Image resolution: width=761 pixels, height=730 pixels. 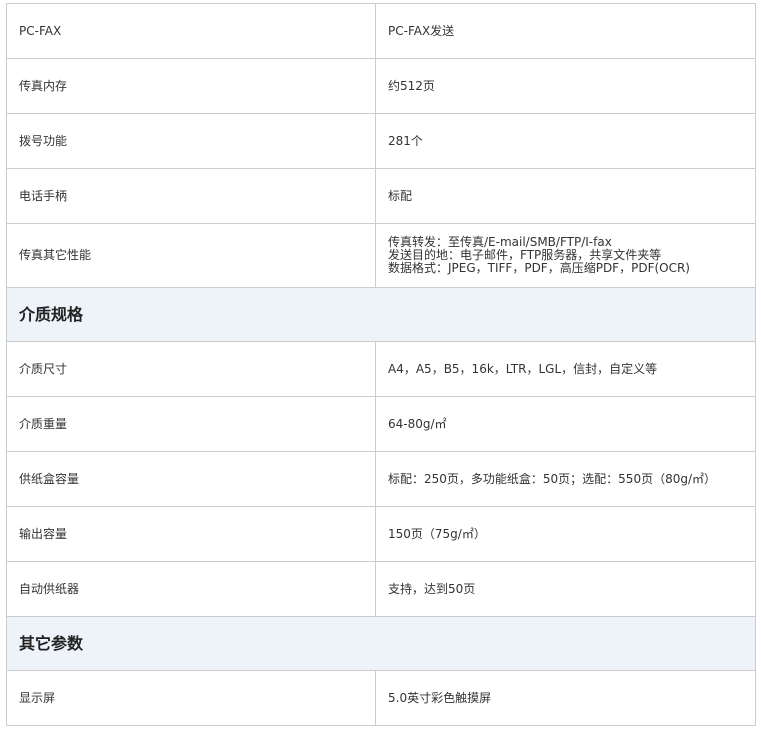 I want to click on spec-label: 介质重量, so click(x=191, y=424).